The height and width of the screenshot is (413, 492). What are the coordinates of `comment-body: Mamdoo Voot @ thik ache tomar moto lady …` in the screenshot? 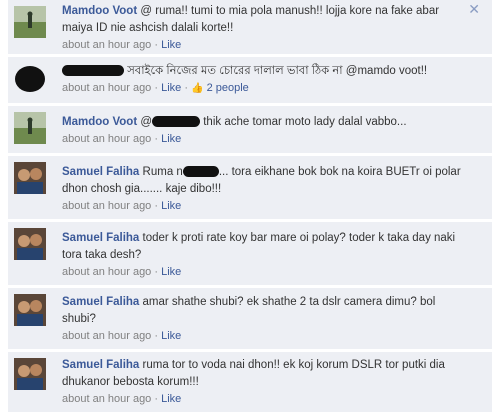 It's located at (265, 131).